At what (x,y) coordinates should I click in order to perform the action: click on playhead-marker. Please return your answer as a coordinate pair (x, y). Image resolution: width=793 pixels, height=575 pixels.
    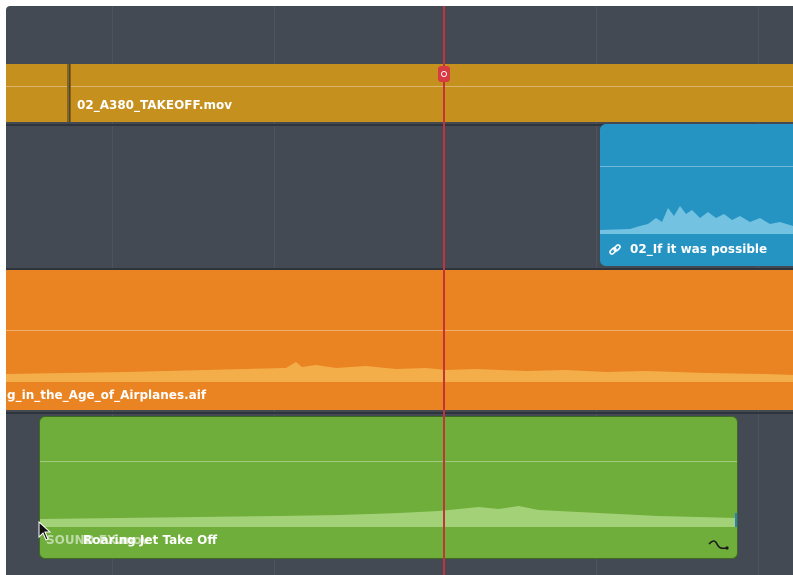
    Looking at the image, I should click on (444, 74).